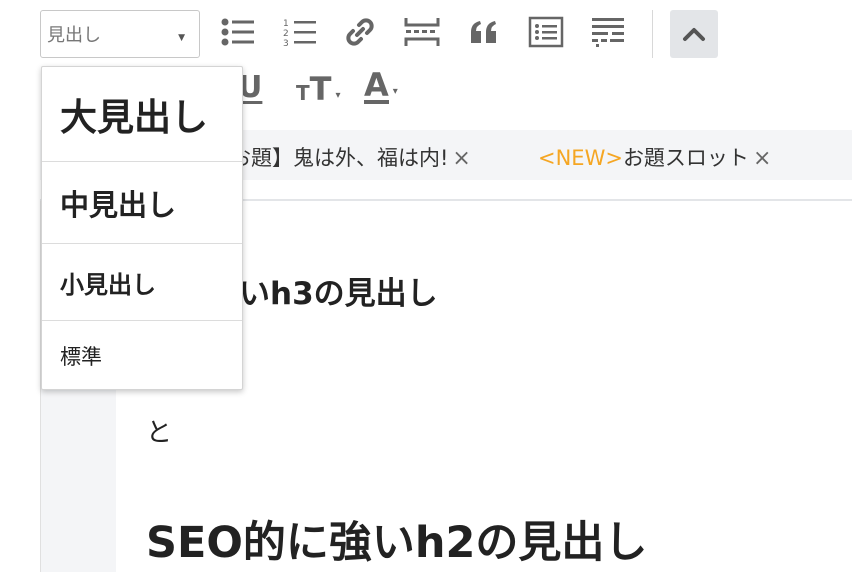 This screenshot has width=852, height=572. I want to click on svg-text: 2, so click(286, 34).